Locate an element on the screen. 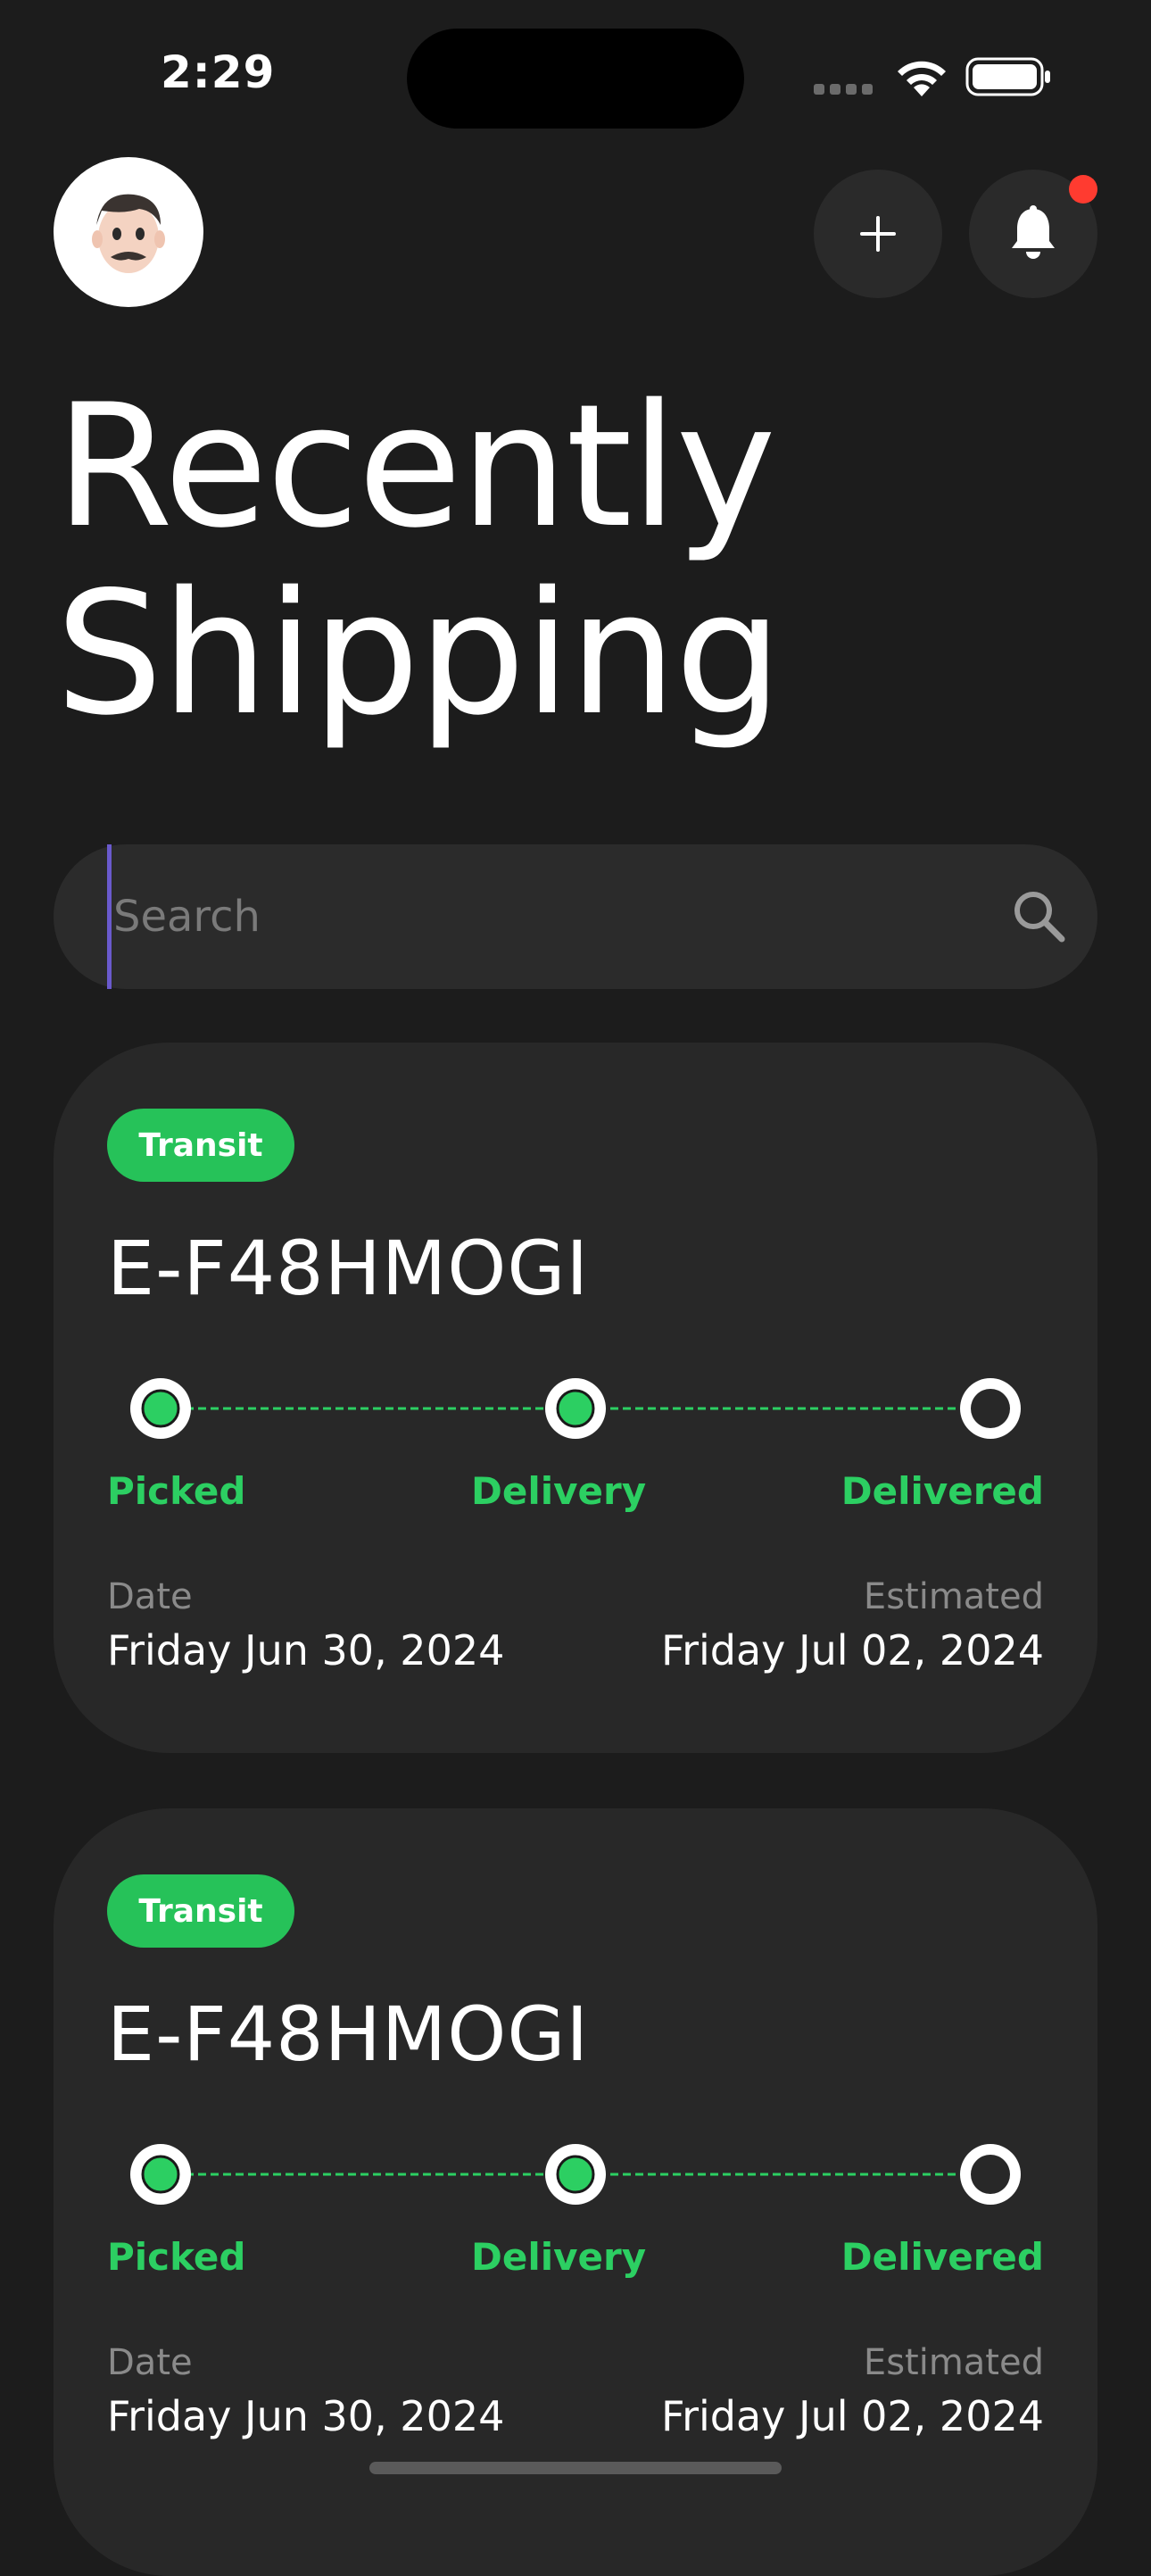 The height and width of the screenshot is (2576, 1151). status-time: 2:29 is located at coordinates (218, 72).